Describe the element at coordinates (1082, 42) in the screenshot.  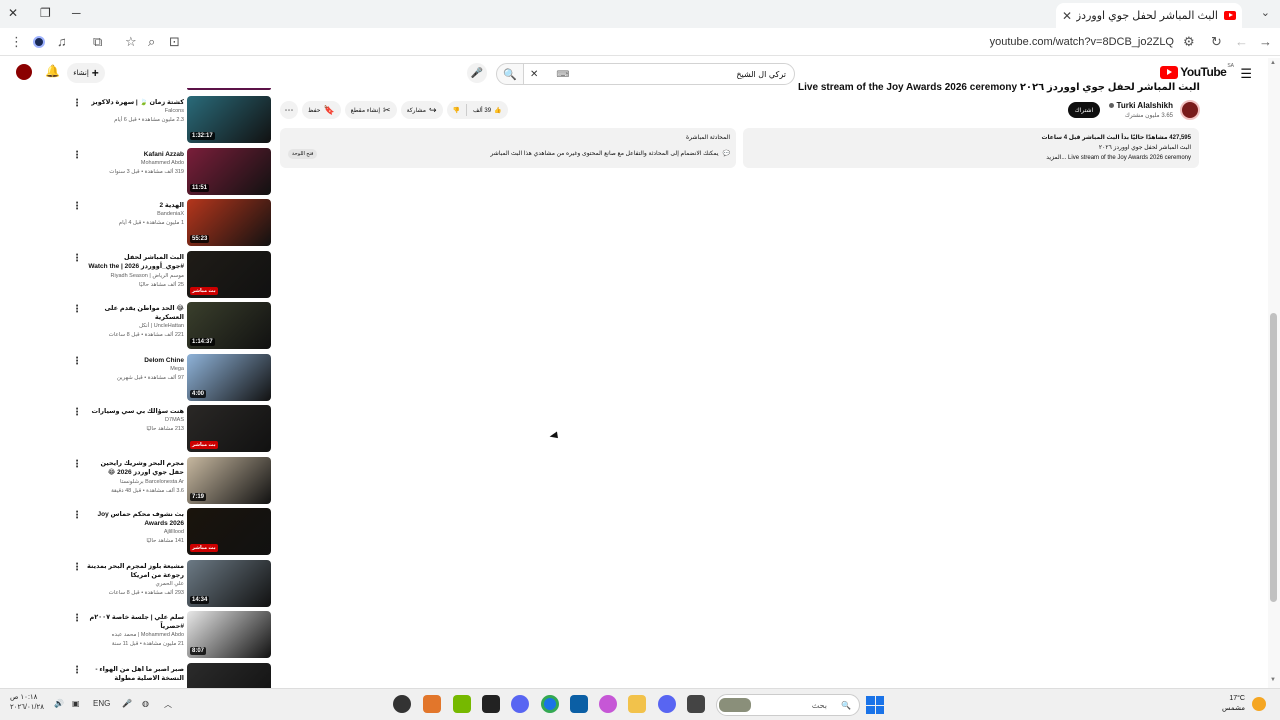
I see `url-field: youtube.com/watch?v=8DCB_jo2ZLQ` at that location.